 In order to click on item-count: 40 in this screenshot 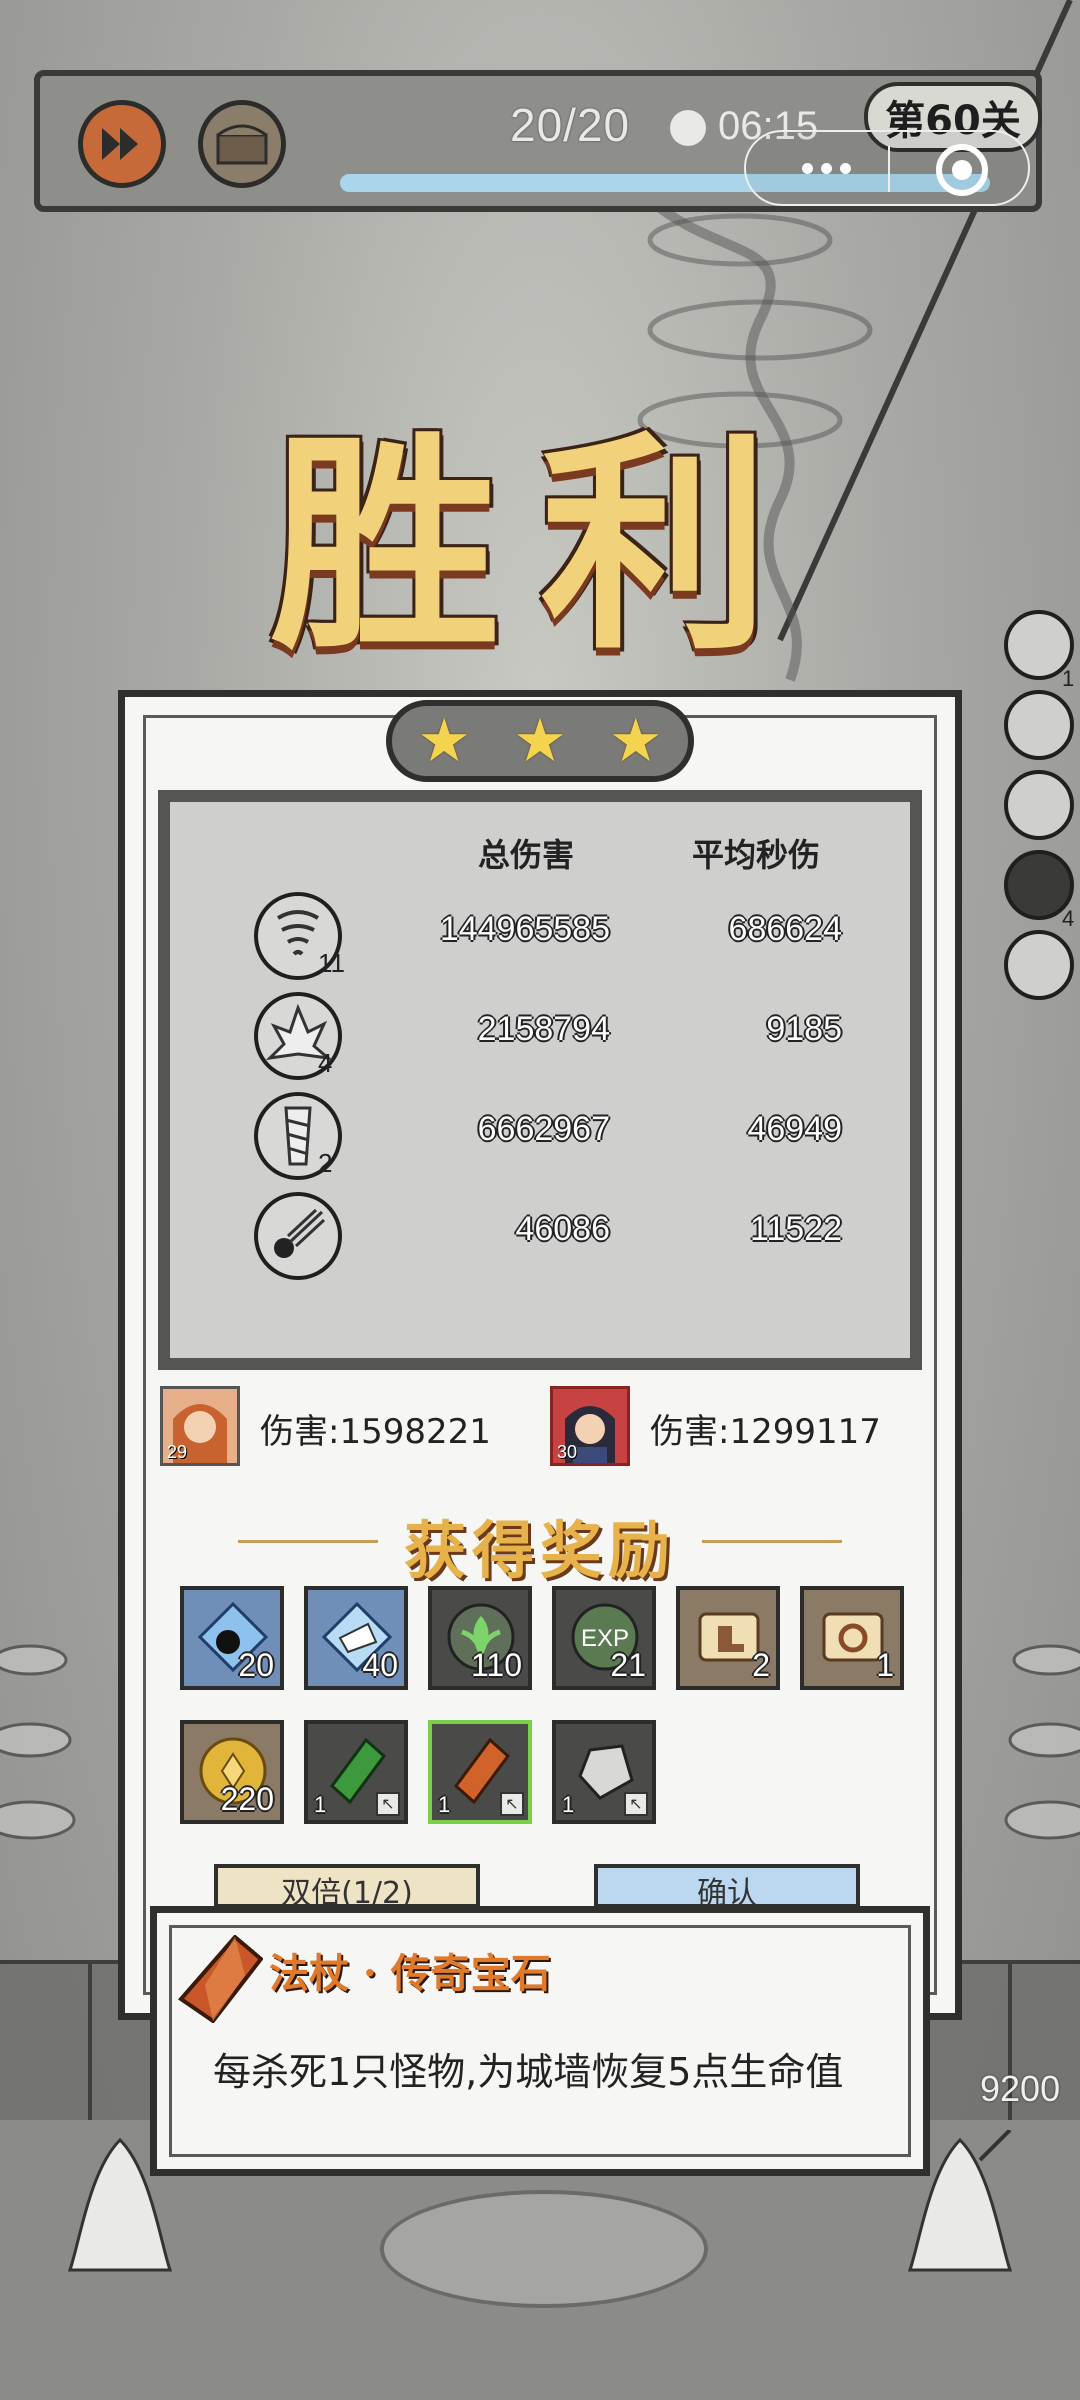, I will do `click(380, 1665)`.